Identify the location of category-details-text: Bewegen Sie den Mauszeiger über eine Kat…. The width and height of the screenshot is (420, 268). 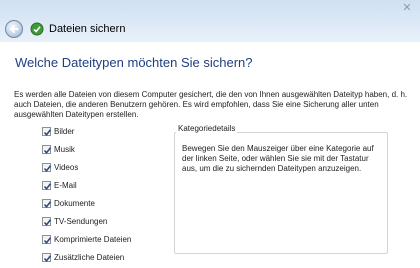
(278, 158).